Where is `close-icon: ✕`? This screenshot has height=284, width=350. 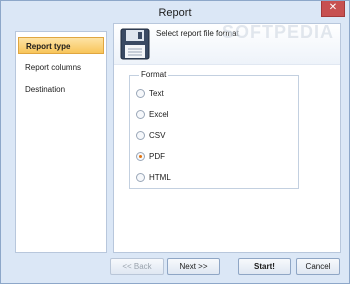 close-icon: ✕ is located at coordinates (333, 9).